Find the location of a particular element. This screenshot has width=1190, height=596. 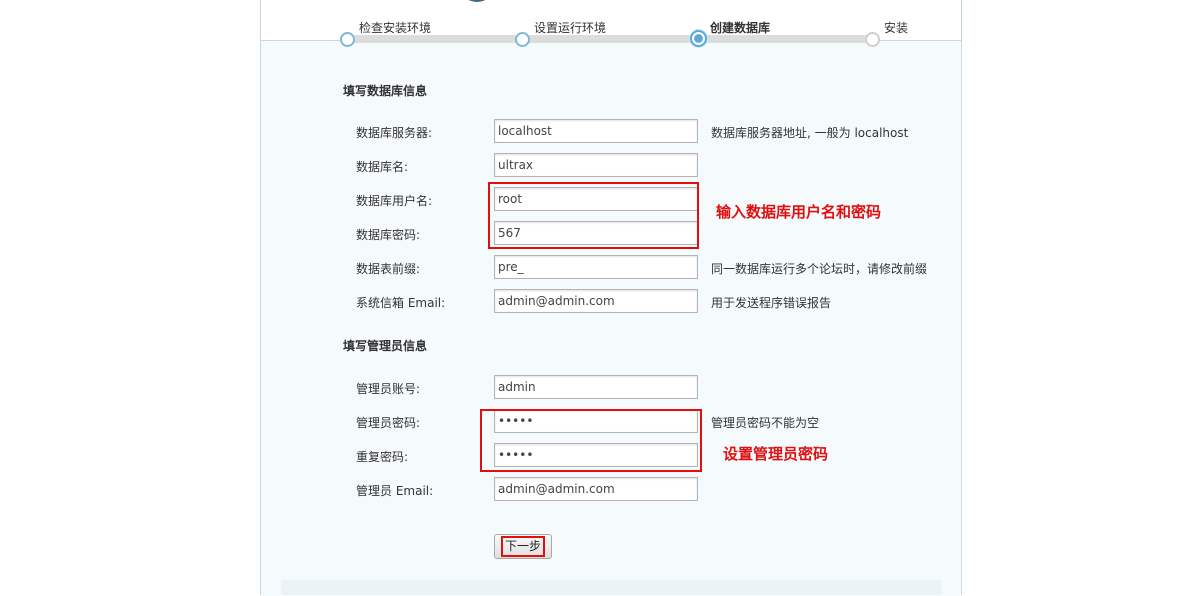

db-user-label: 数据库用户名: is located at coordinates (394, 201).